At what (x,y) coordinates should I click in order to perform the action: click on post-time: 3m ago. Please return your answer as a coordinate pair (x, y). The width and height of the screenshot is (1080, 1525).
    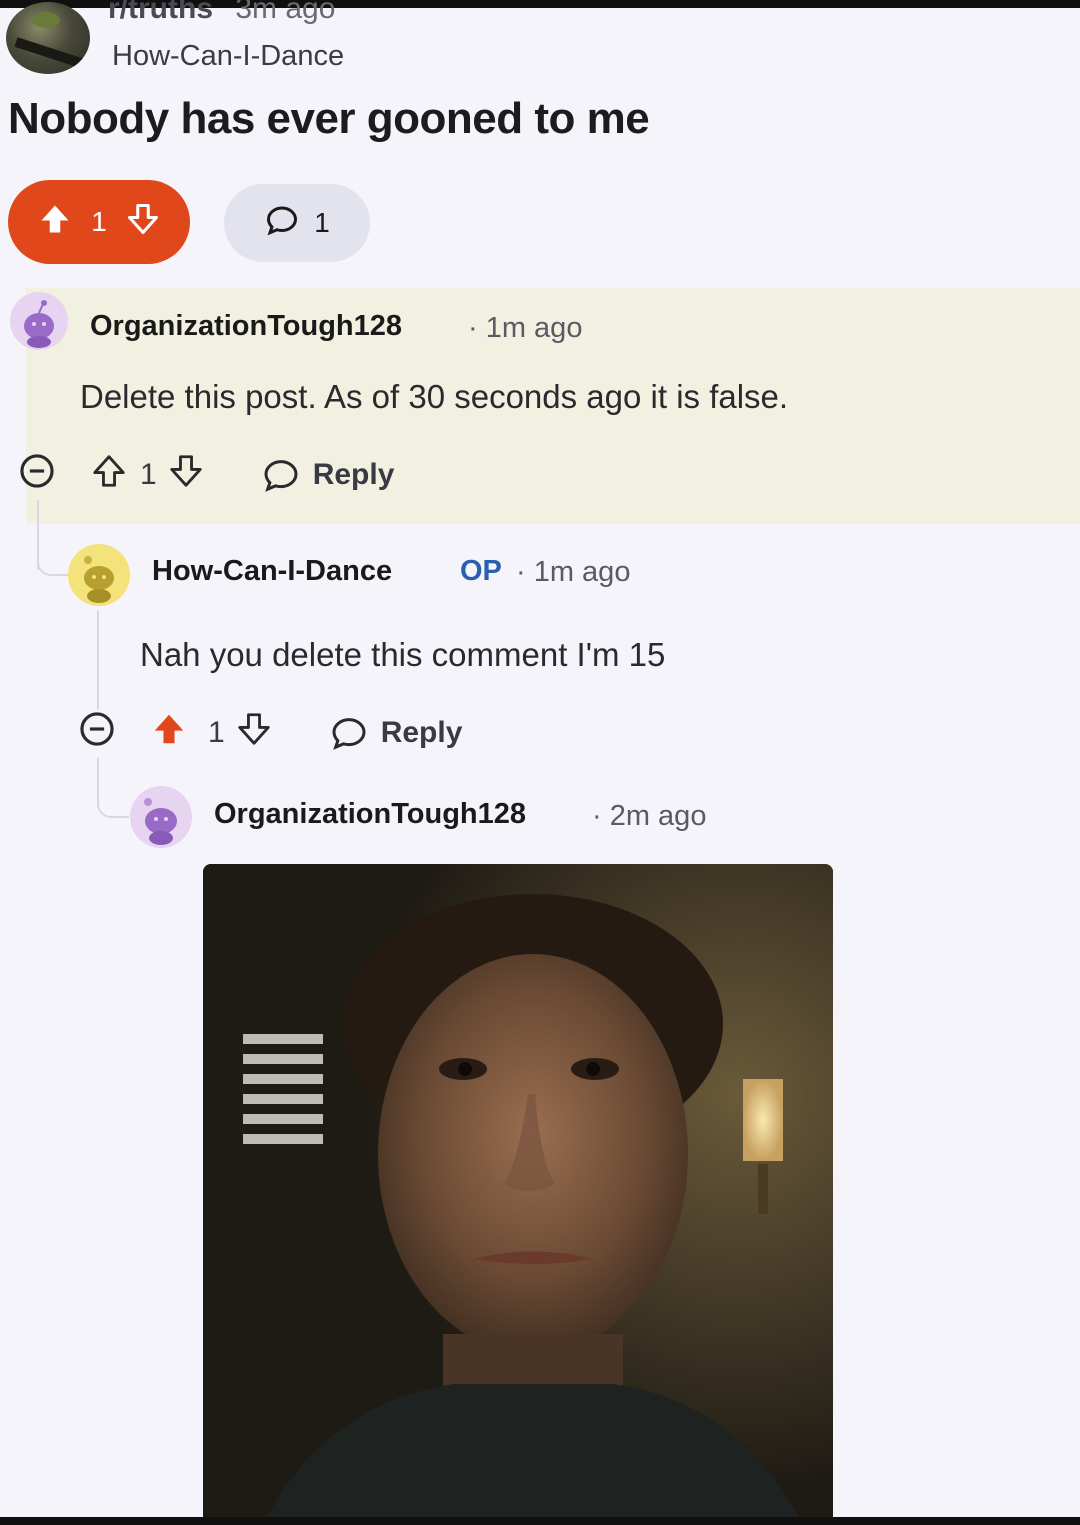
    Looking at the image, I should click on (285, 12).